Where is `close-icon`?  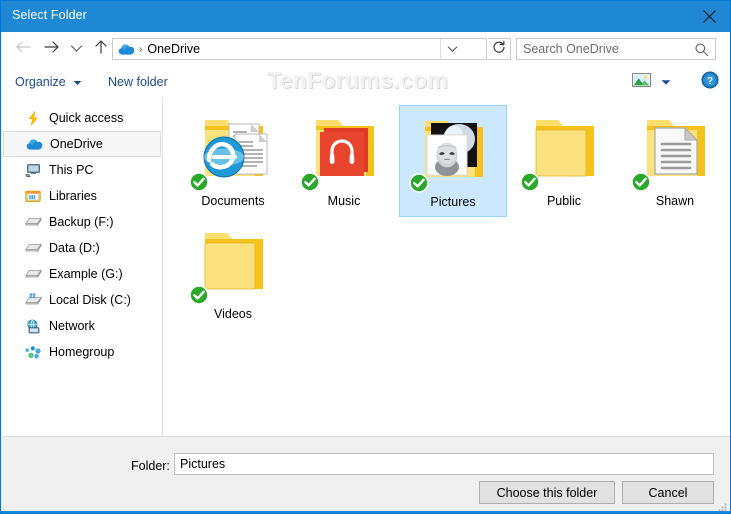
close-icon is located at coordinates (709, 16).